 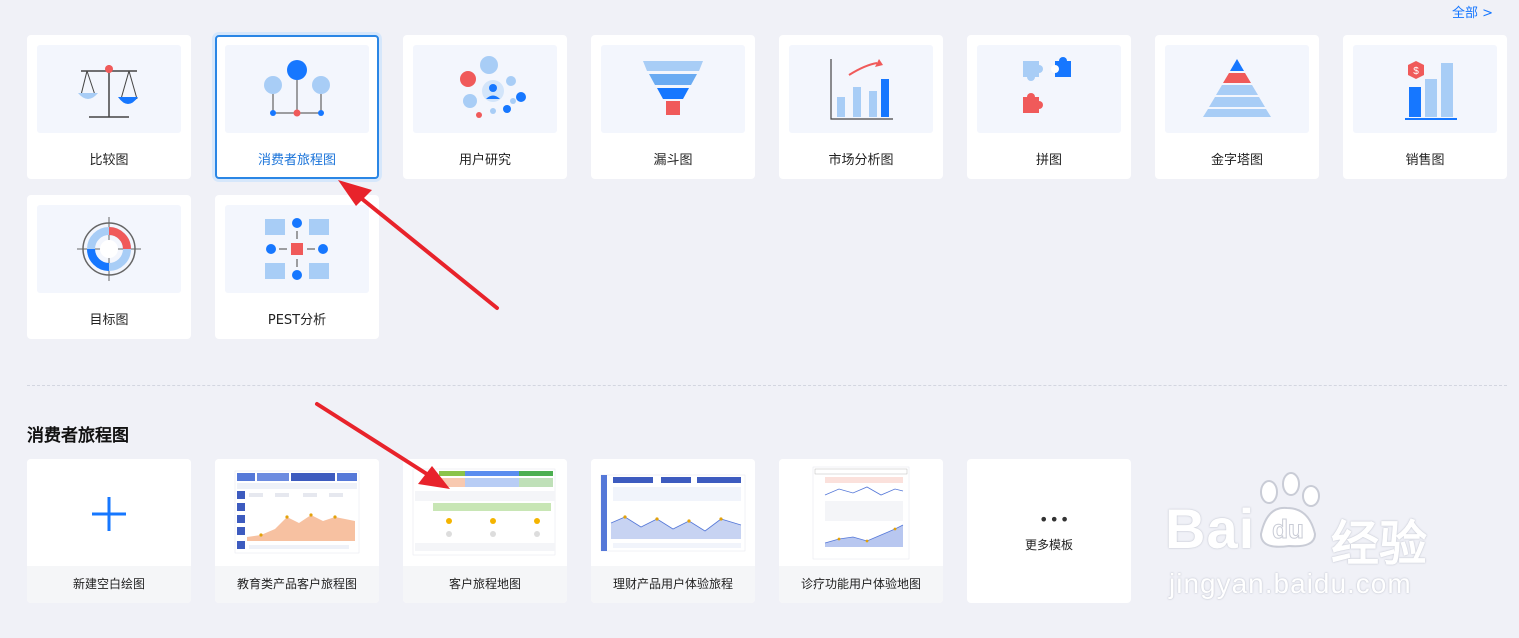 I want to click on template-card: 理财产品用户体验旅程, so click(x=673, y=531).